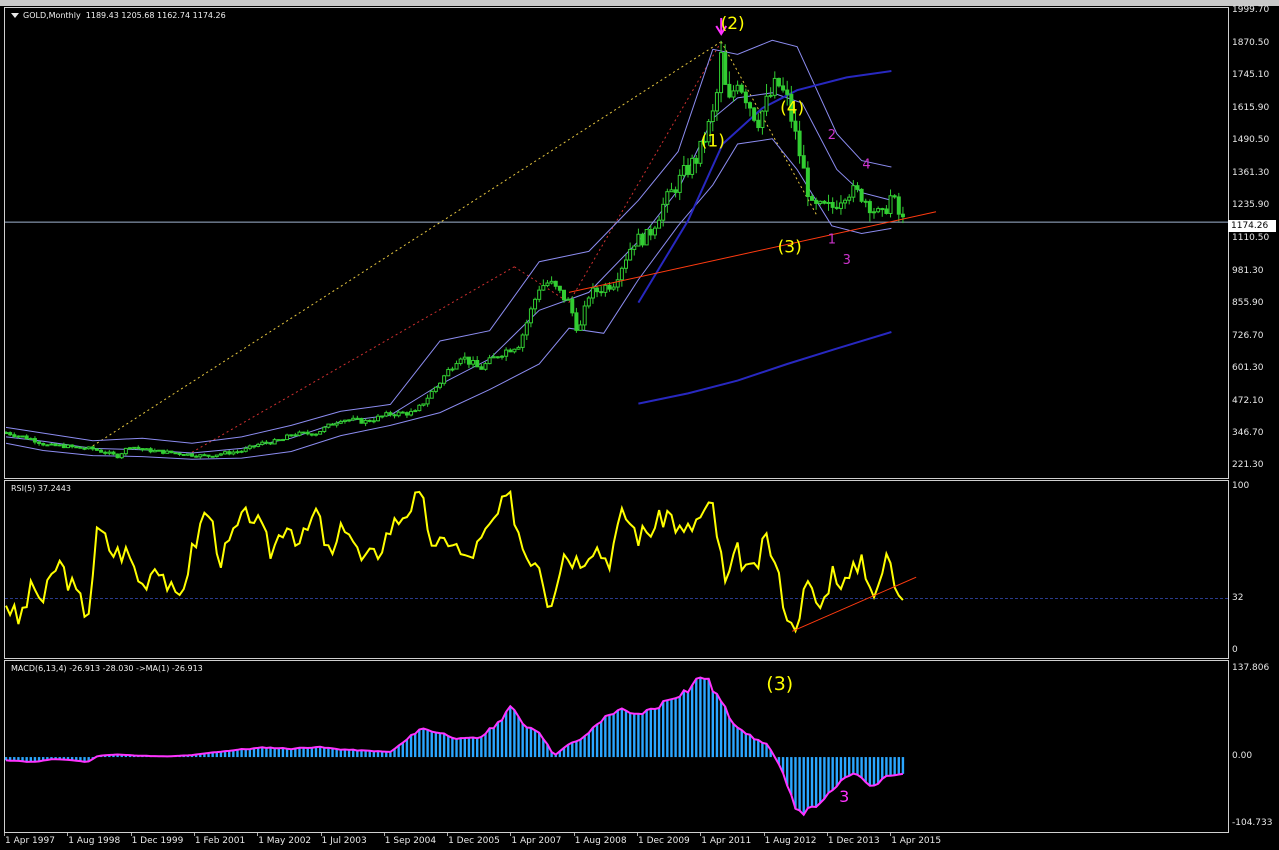 The height and width of the screenshot is (850, 1279). Describe the element at coordinates (30, 841) in the screenshot. I see `time-axis-tick: 1 Apr 1997` at that location.